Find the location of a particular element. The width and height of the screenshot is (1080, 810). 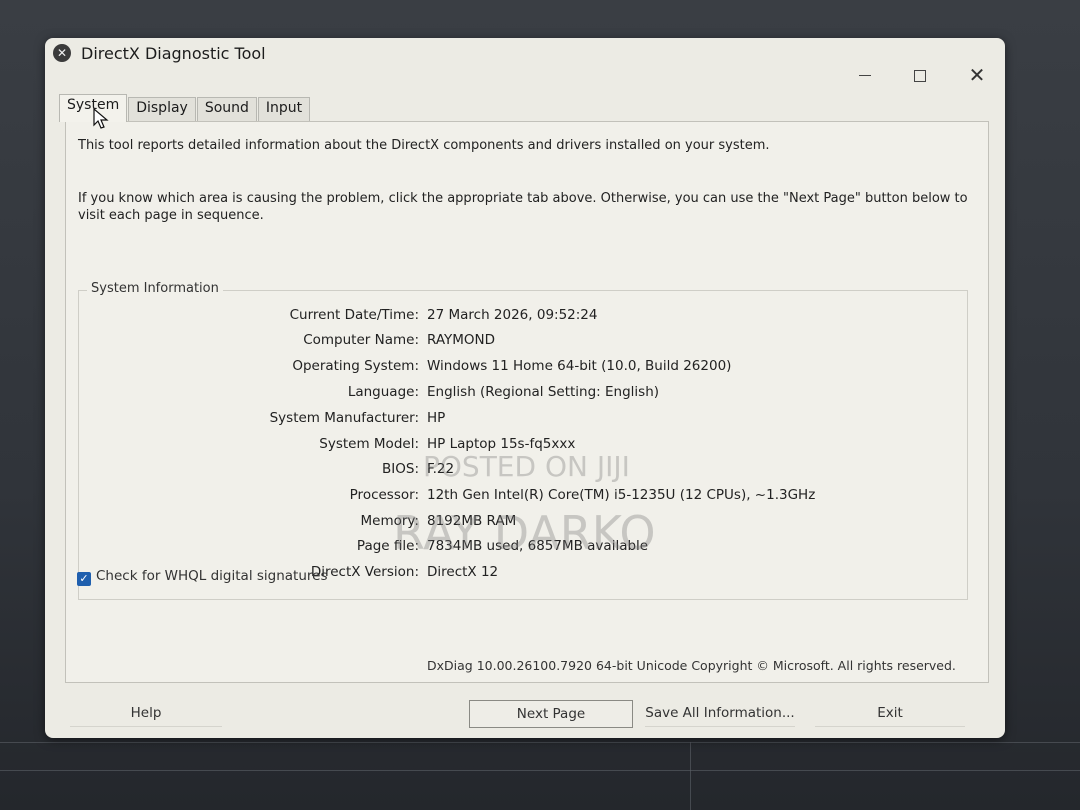

info-value: RAYMOND is located at coordinates (461, 340).